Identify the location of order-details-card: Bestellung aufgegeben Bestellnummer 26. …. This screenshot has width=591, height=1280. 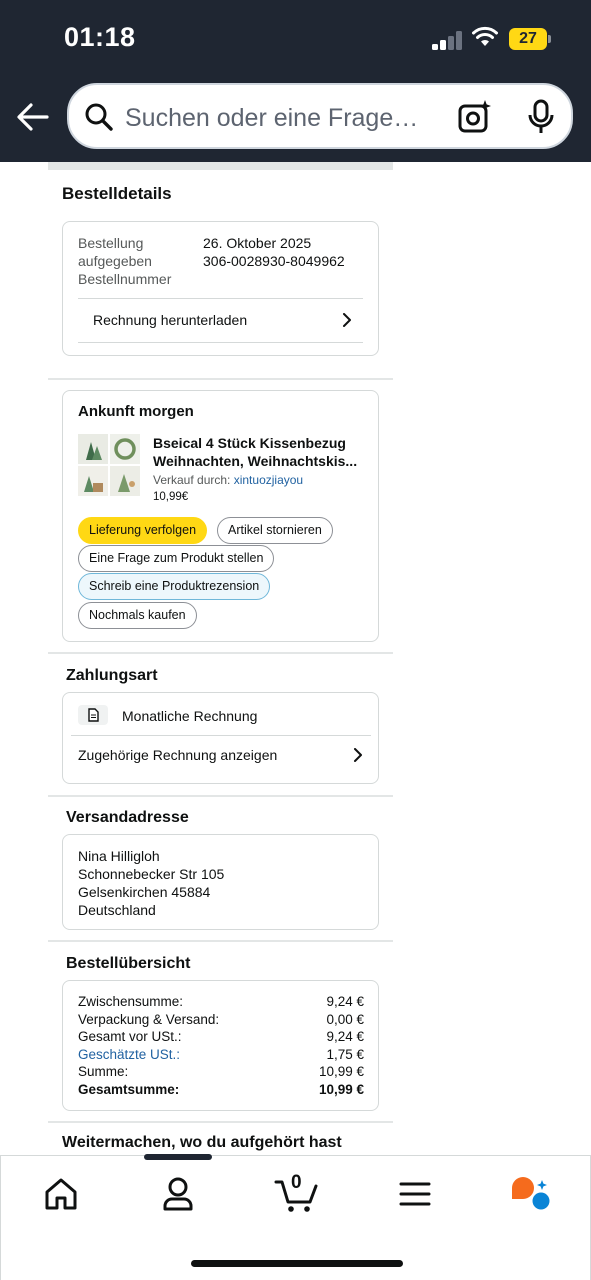
(220, 288).